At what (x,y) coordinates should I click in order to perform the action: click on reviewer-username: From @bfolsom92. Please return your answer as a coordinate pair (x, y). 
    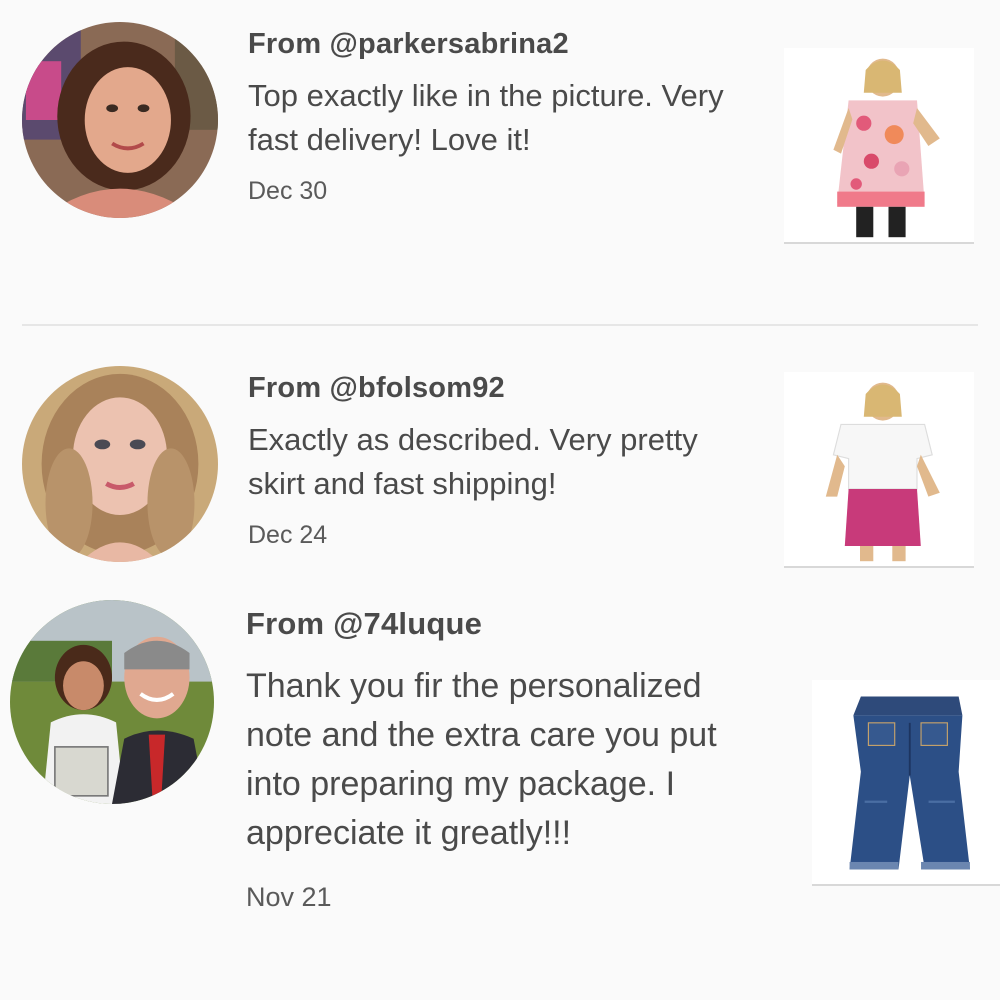
    Looking at the image, I should click on (498, 388).